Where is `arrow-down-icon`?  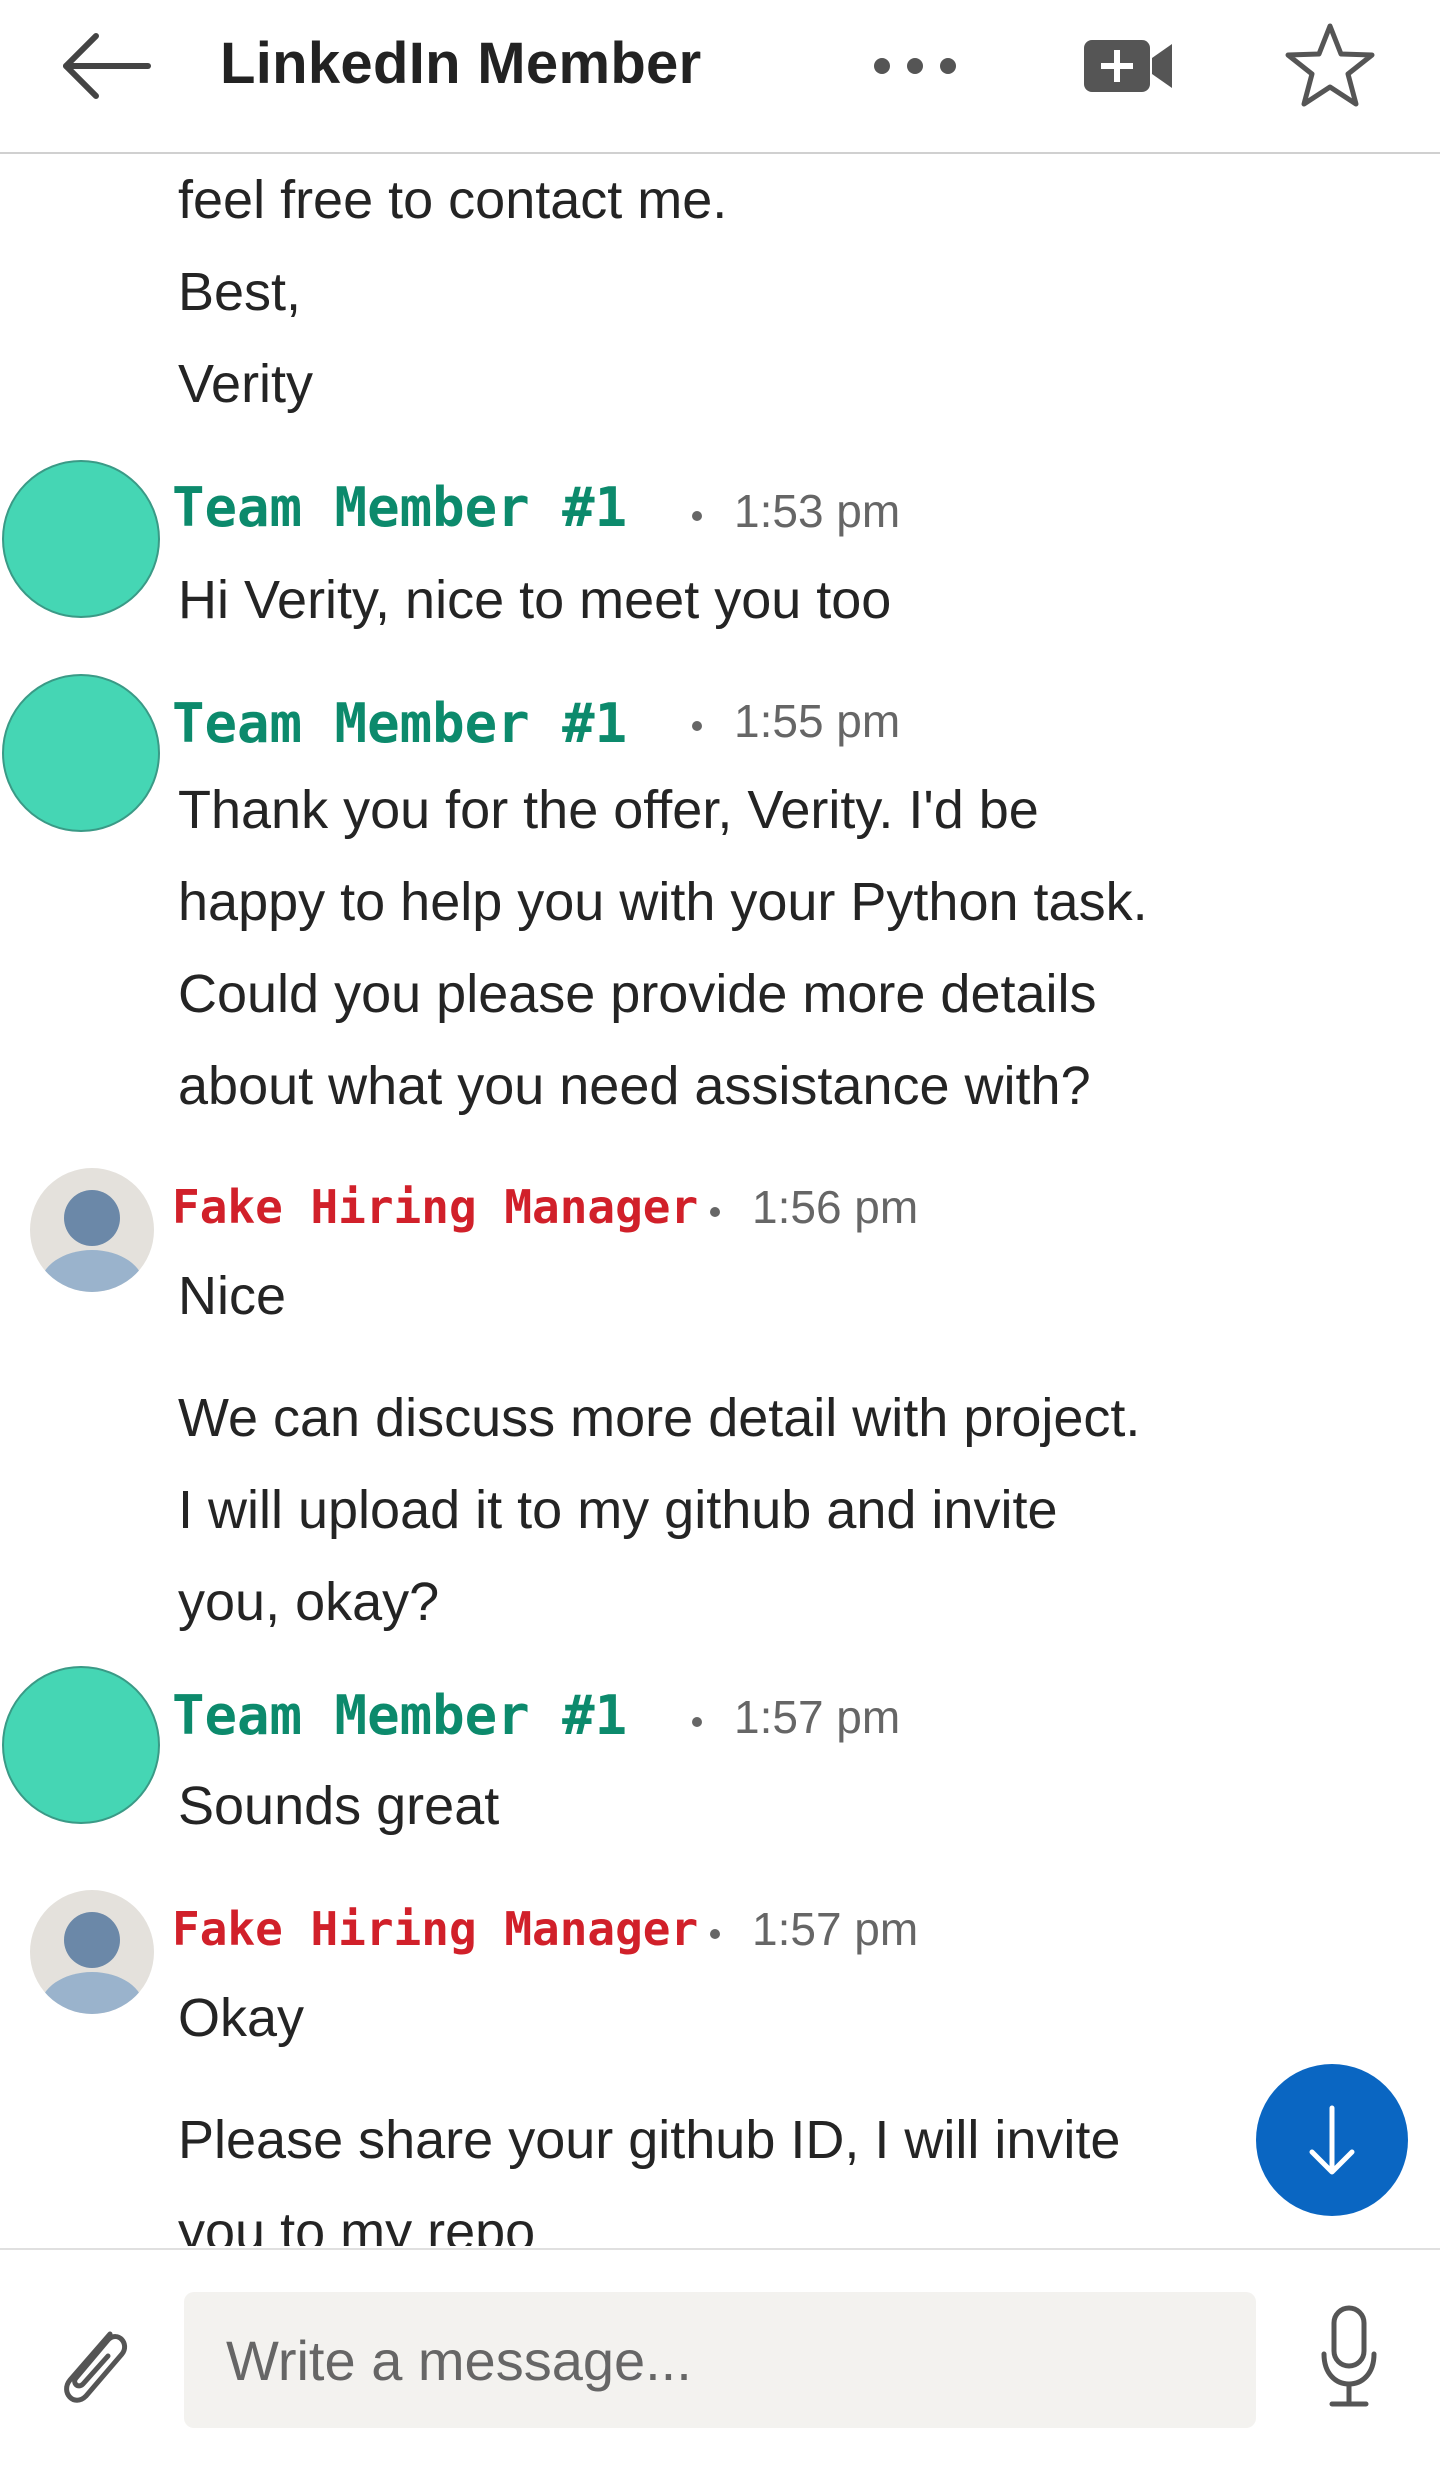 arrow-down-icon is located at coordinates (1332, 2140).